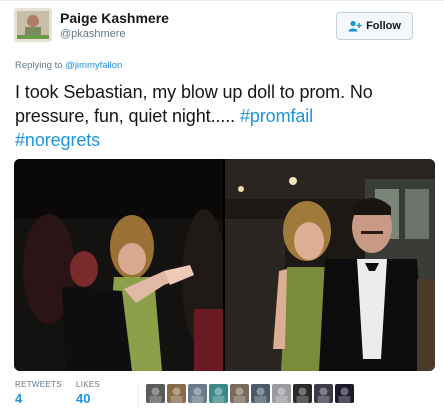 This screenshot has width=444, height=413. Describe the element at coordinates (114, 18) in the screenshot. I see `user-display-name: Paige Kashmere` at that location.